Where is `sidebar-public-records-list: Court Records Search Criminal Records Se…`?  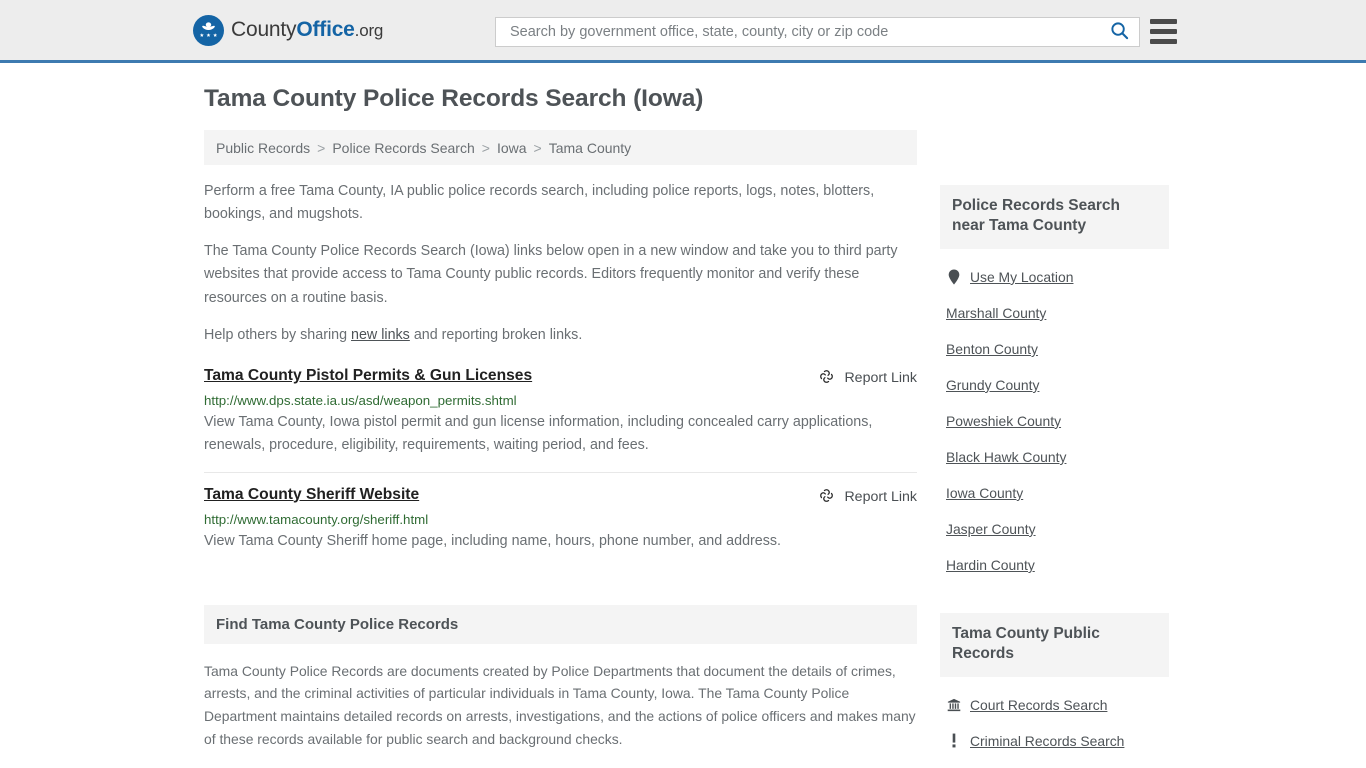
sidebar-public-records-list: Court Records Search Criminal Records Se… is located at coordinates (1054, 727).